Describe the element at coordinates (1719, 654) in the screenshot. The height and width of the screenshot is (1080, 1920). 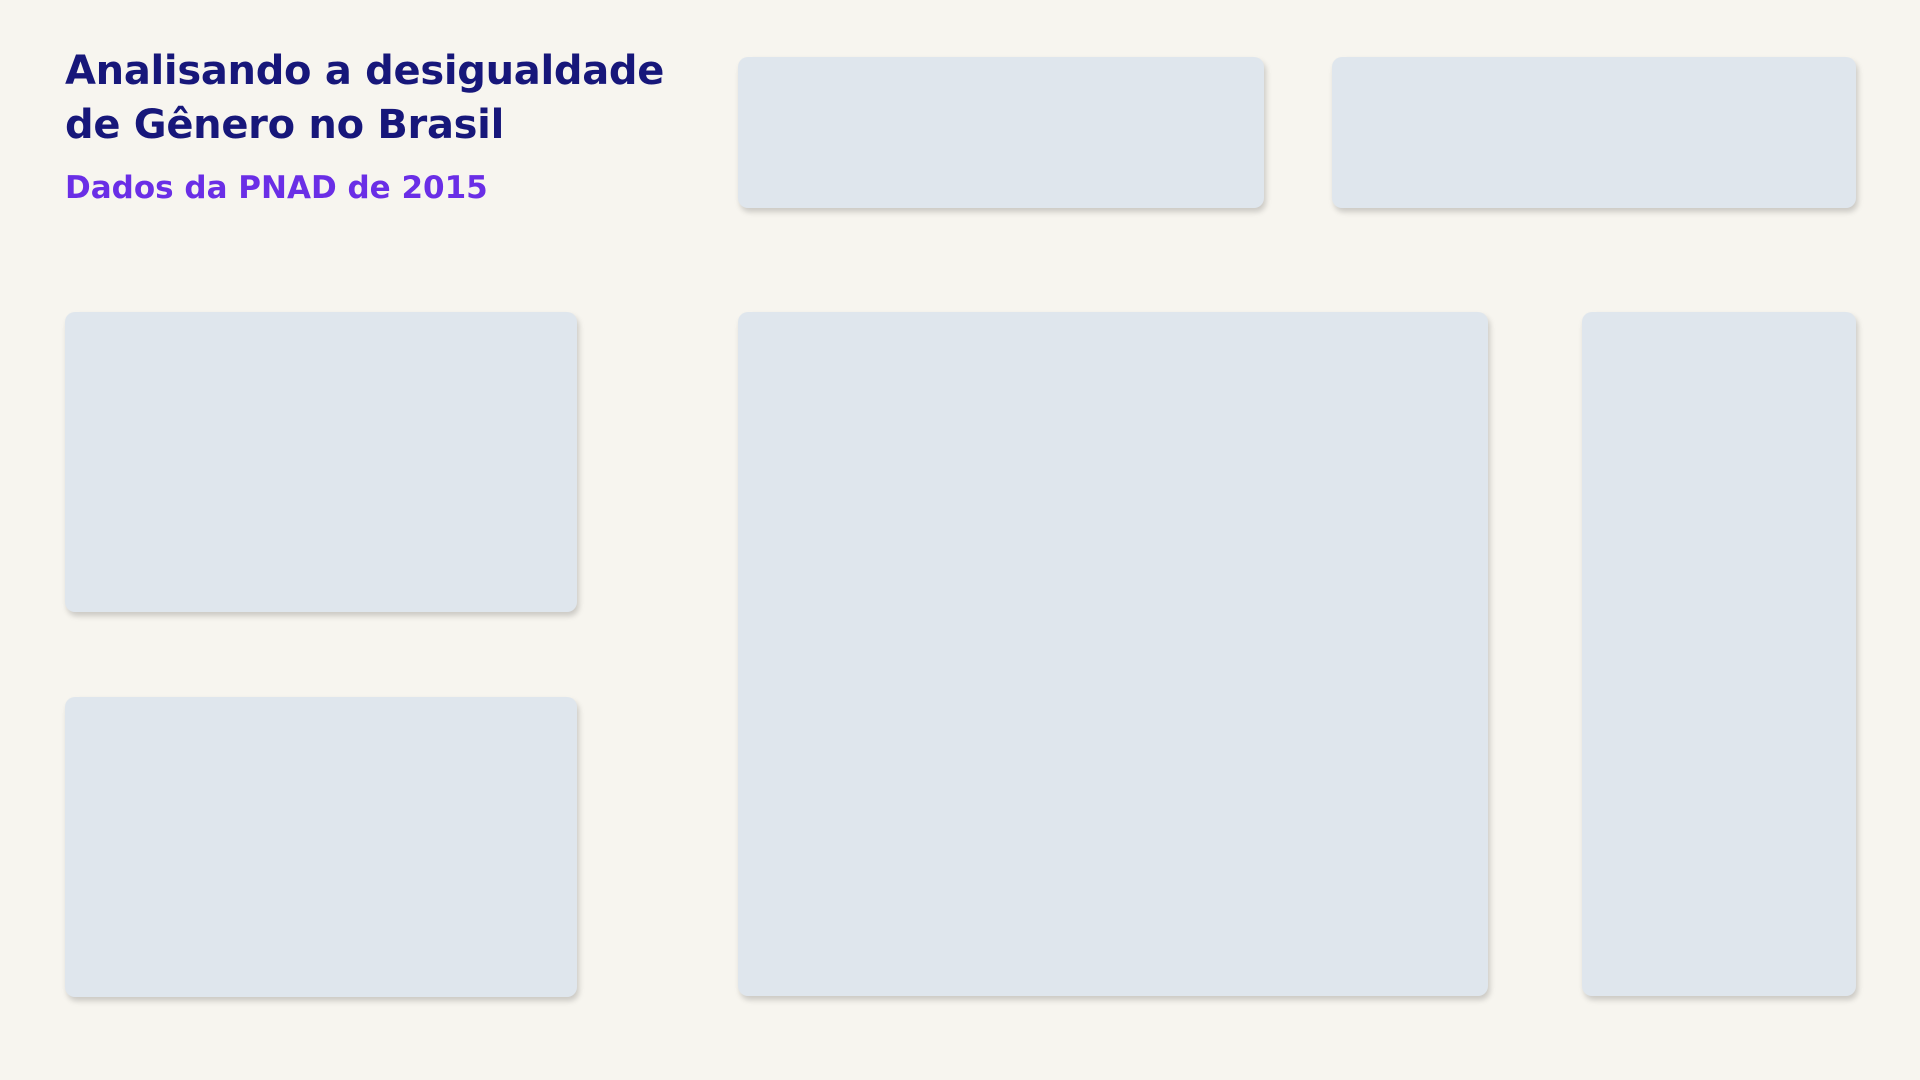
I see `chart-card-right` at that location.